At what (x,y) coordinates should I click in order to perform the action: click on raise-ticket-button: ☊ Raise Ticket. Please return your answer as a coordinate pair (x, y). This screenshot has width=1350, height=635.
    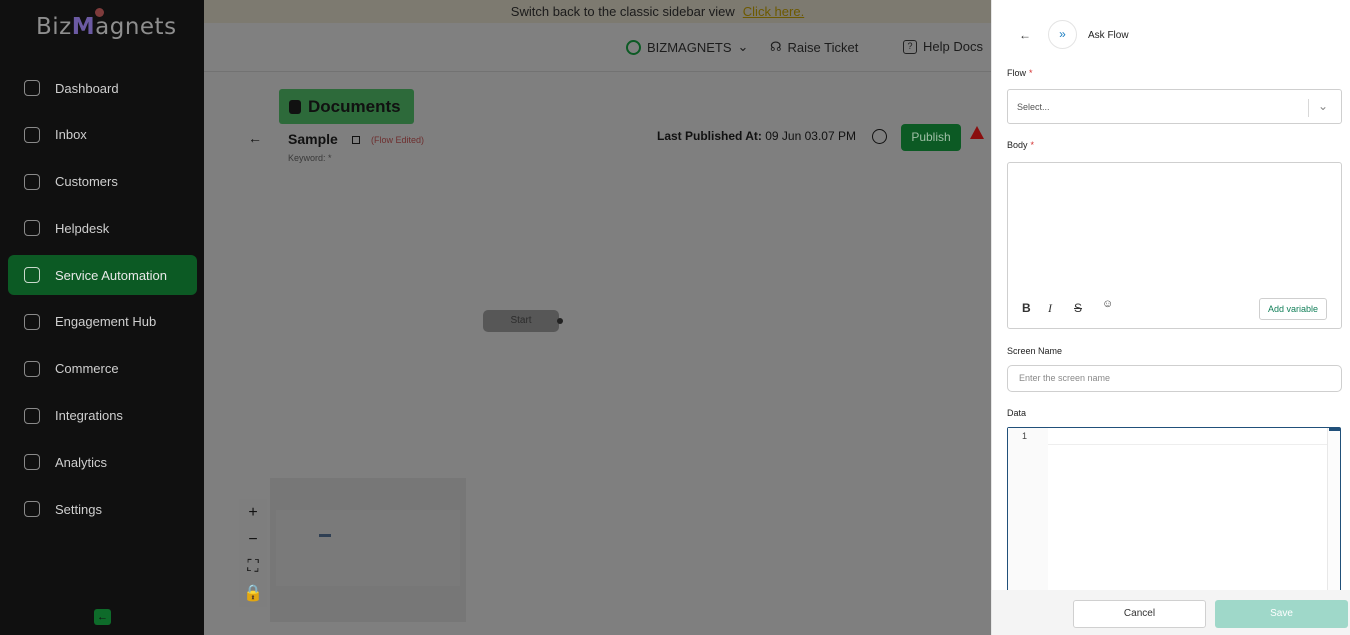
    Looking at the image, I should click on (814, 47).